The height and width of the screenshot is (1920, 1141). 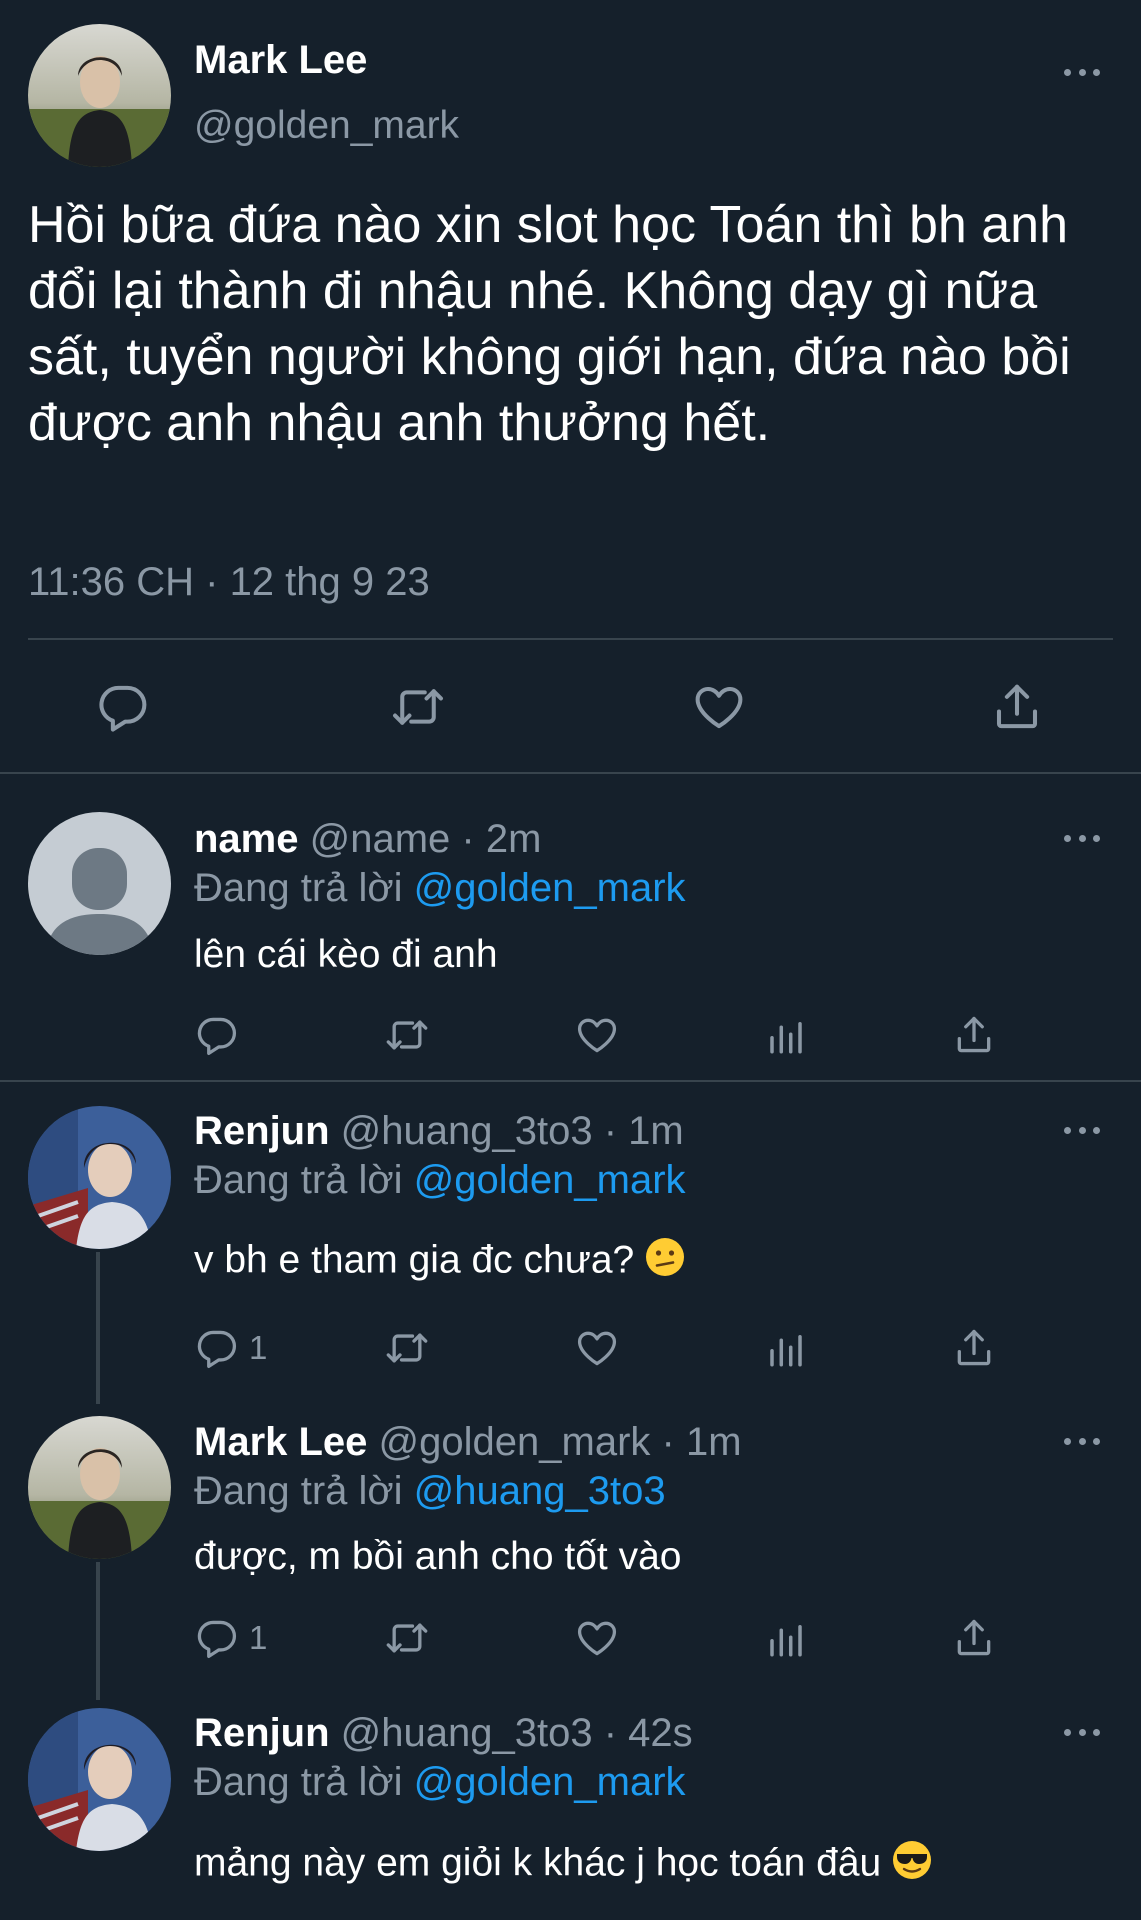 I want to click on confused-face-emoji, so click(x=665, y=1262).